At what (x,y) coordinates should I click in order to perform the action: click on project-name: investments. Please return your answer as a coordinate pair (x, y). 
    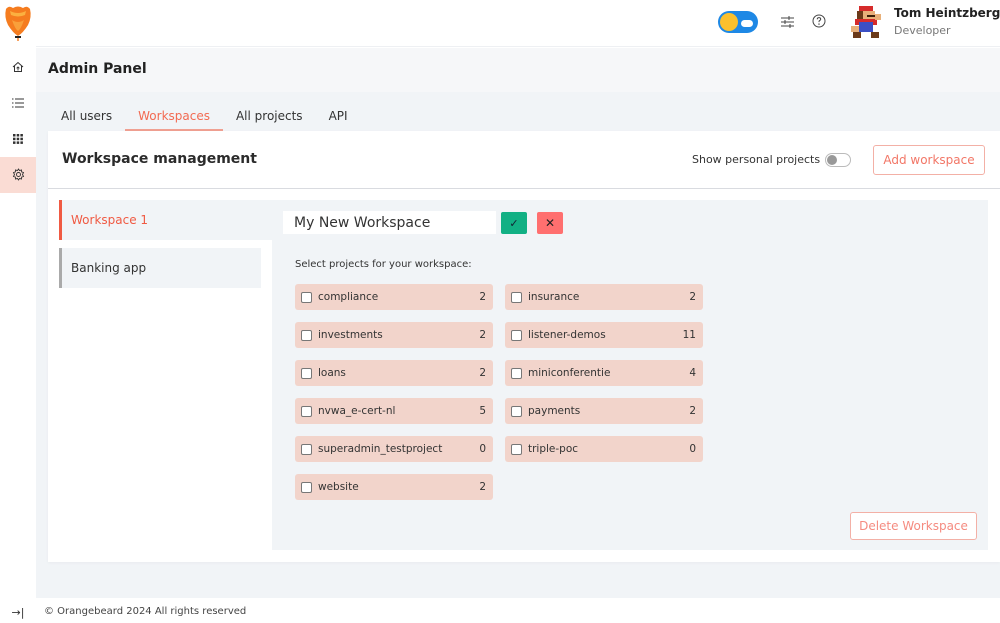
    Looking at the image, I should click on (350, 335).